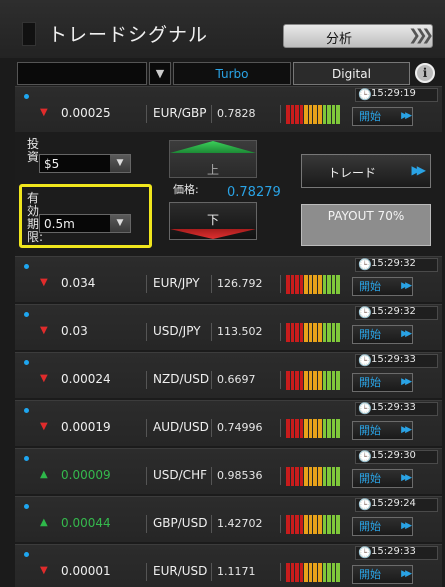 The image size is (445, 587). What do you see at coordinates (236, 113) in the screenshot?
I see `signal-price: 0.7828` at bounding box center [236, 113].